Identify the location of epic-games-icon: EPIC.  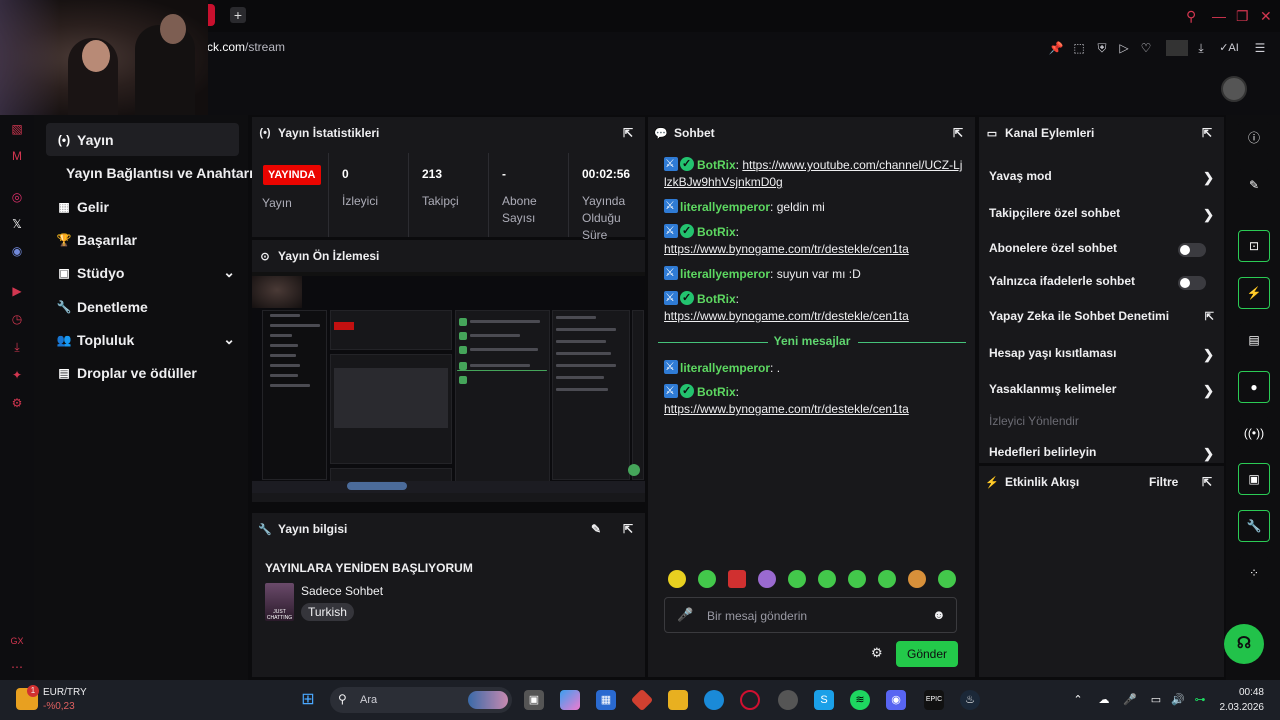
(934, 700).